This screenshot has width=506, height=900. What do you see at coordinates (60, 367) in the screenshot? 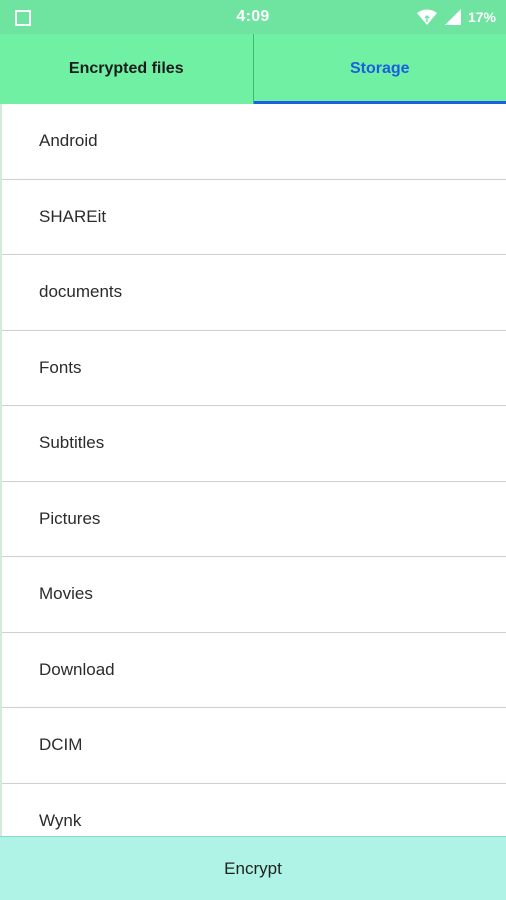
I see `file-name: Fonts` at bounding box center [60, 367].